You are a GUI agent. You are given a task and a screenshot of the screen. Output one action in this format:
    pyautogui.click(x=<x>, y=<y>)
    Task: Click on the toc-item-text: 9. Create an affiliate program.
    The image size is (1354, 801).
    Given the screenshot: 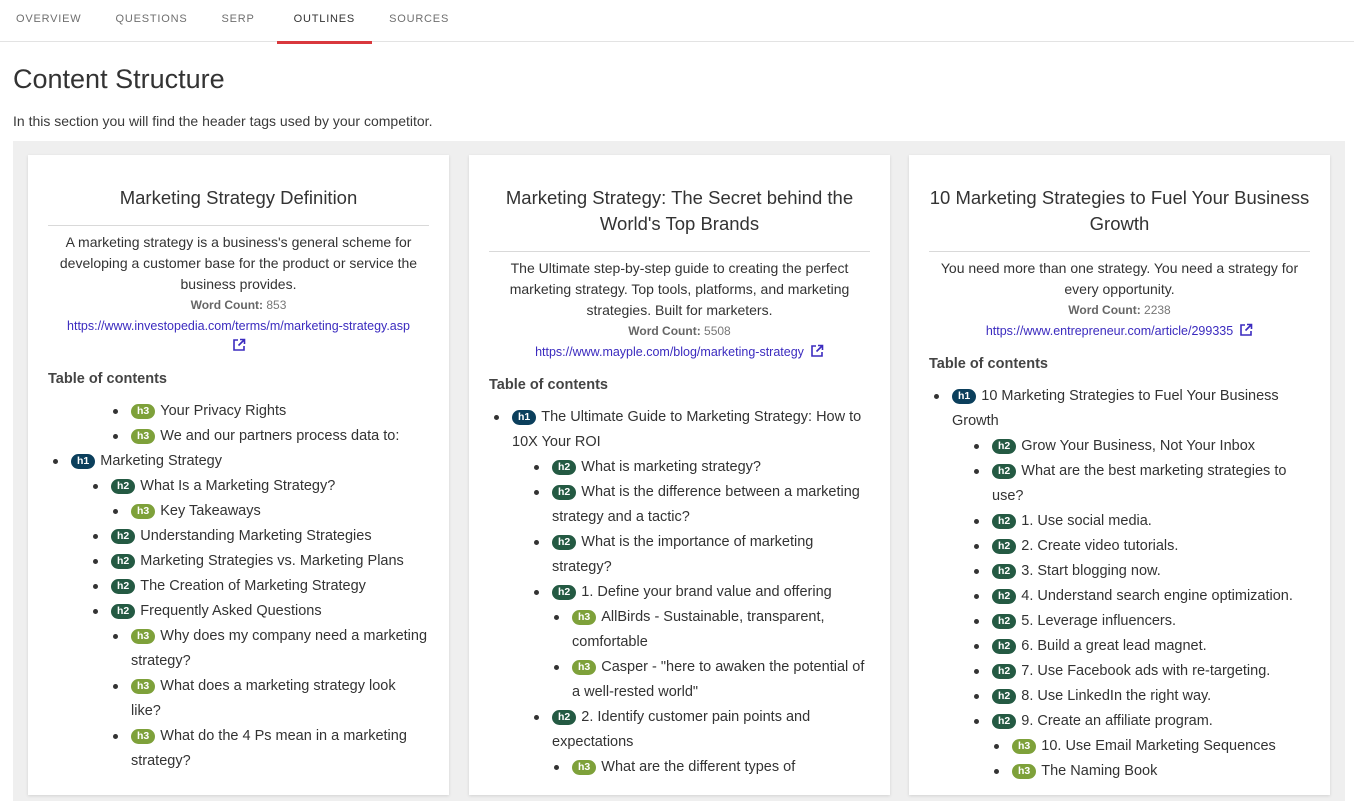 What is the action you would take?
    pyautogui.click(x=1117, y=721)
    